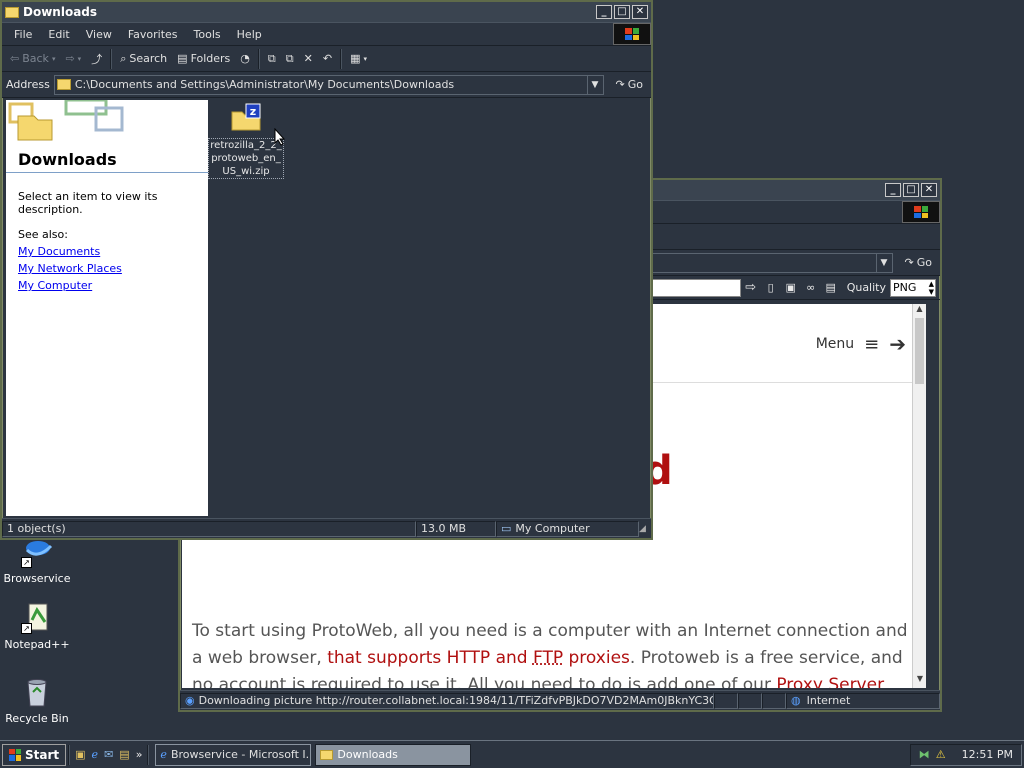  I want to click on my-computer-icon: ▭, so click(506, 528).